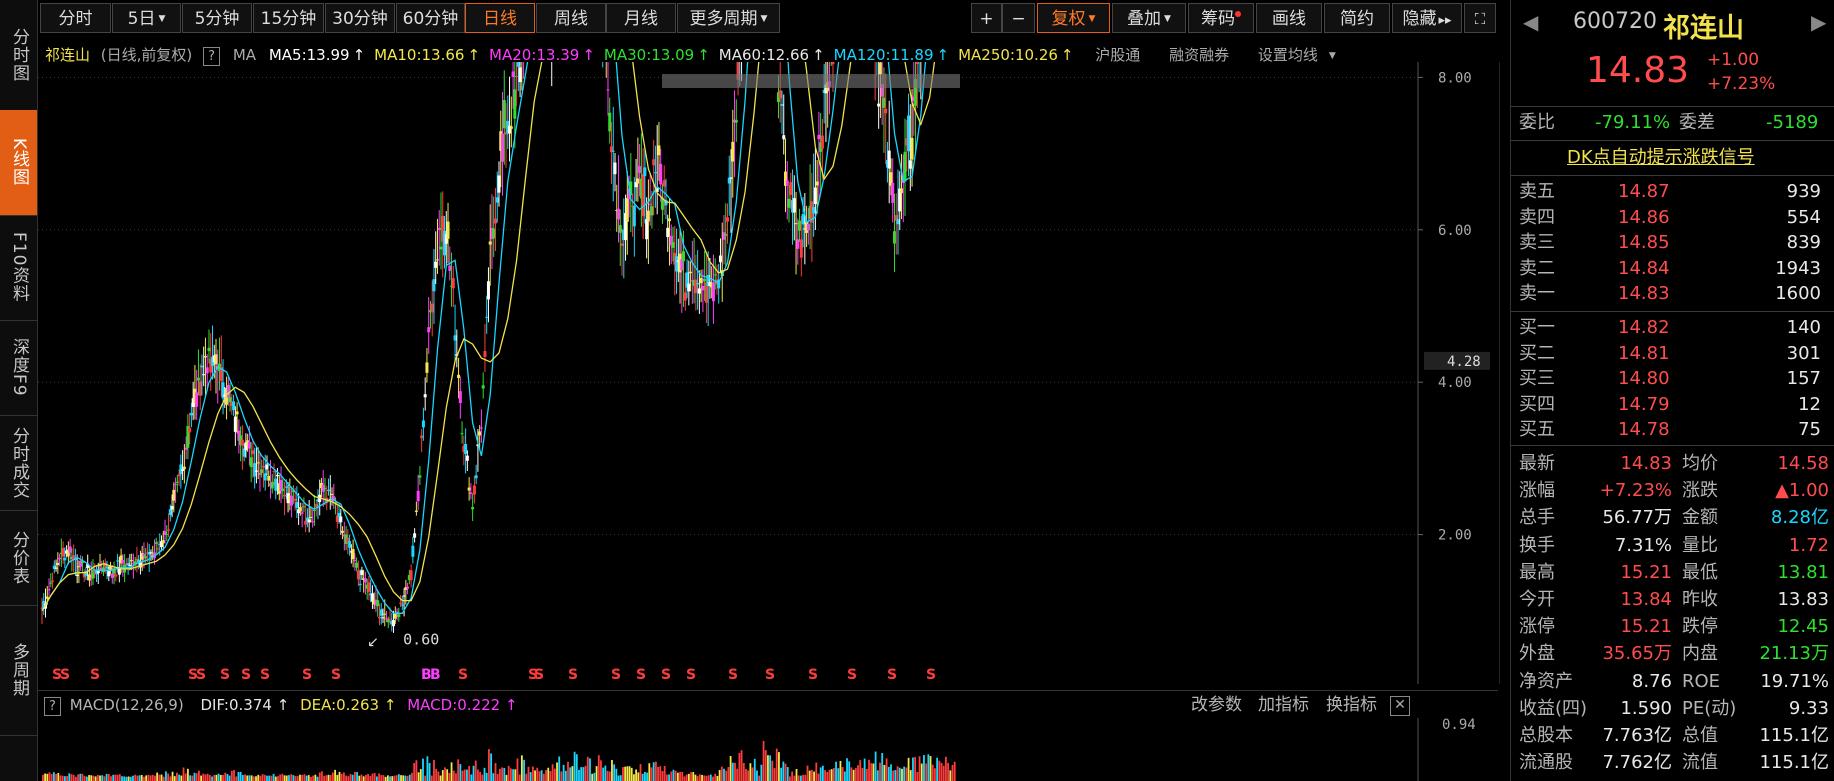  Describe the element at coordinates (75, 18) in the screenshot. I see `tab-timeshare: 分时` at that location.